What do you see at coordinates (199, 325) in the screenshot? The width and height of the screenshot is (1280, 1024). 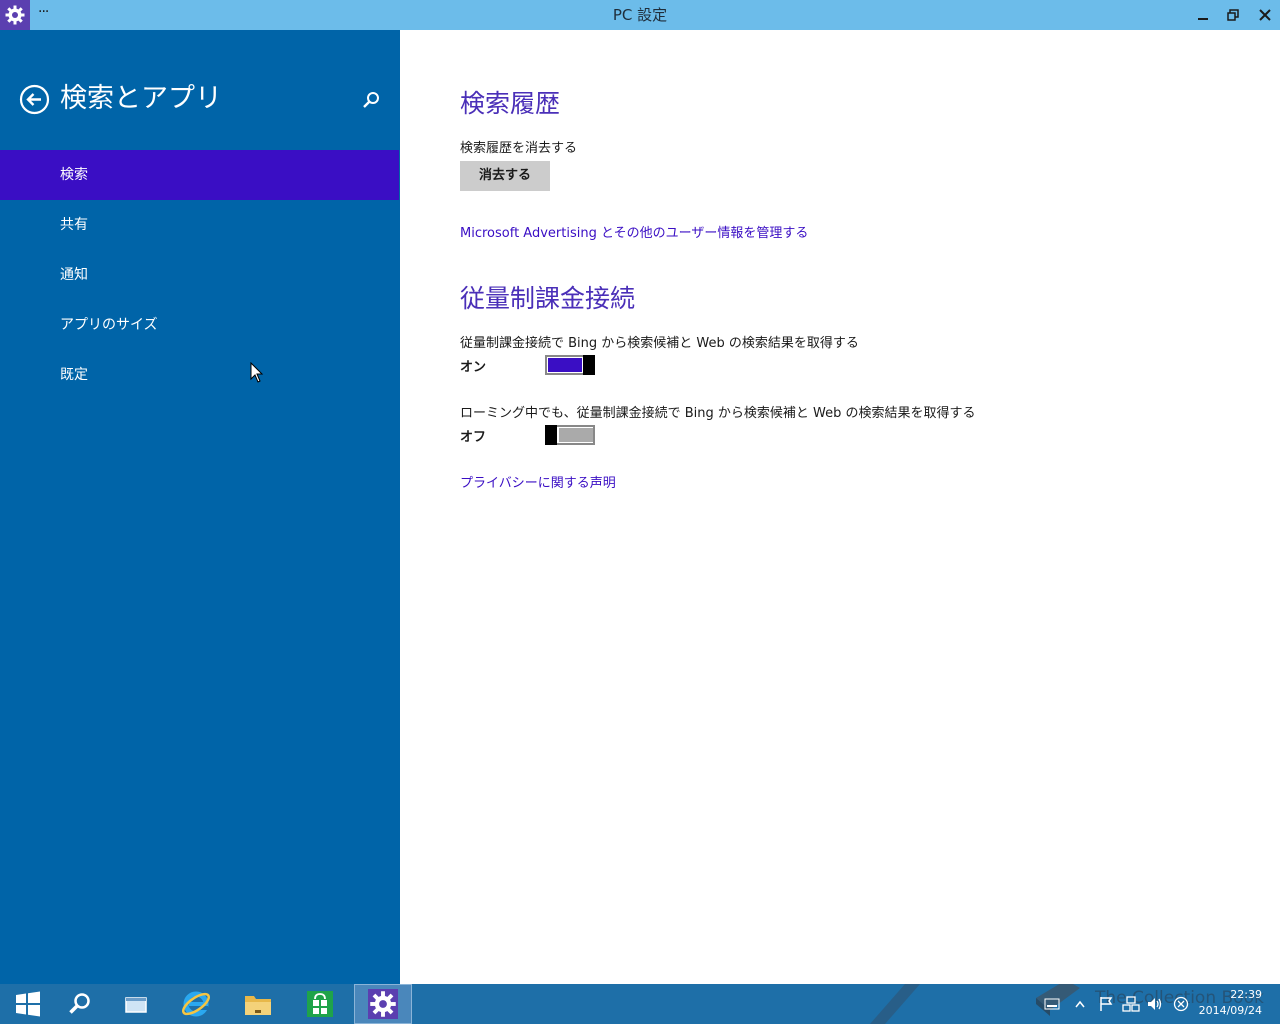 I see `sidebar-item-app-sizes: アプリのサイズ` at bounding box center [199, 325].